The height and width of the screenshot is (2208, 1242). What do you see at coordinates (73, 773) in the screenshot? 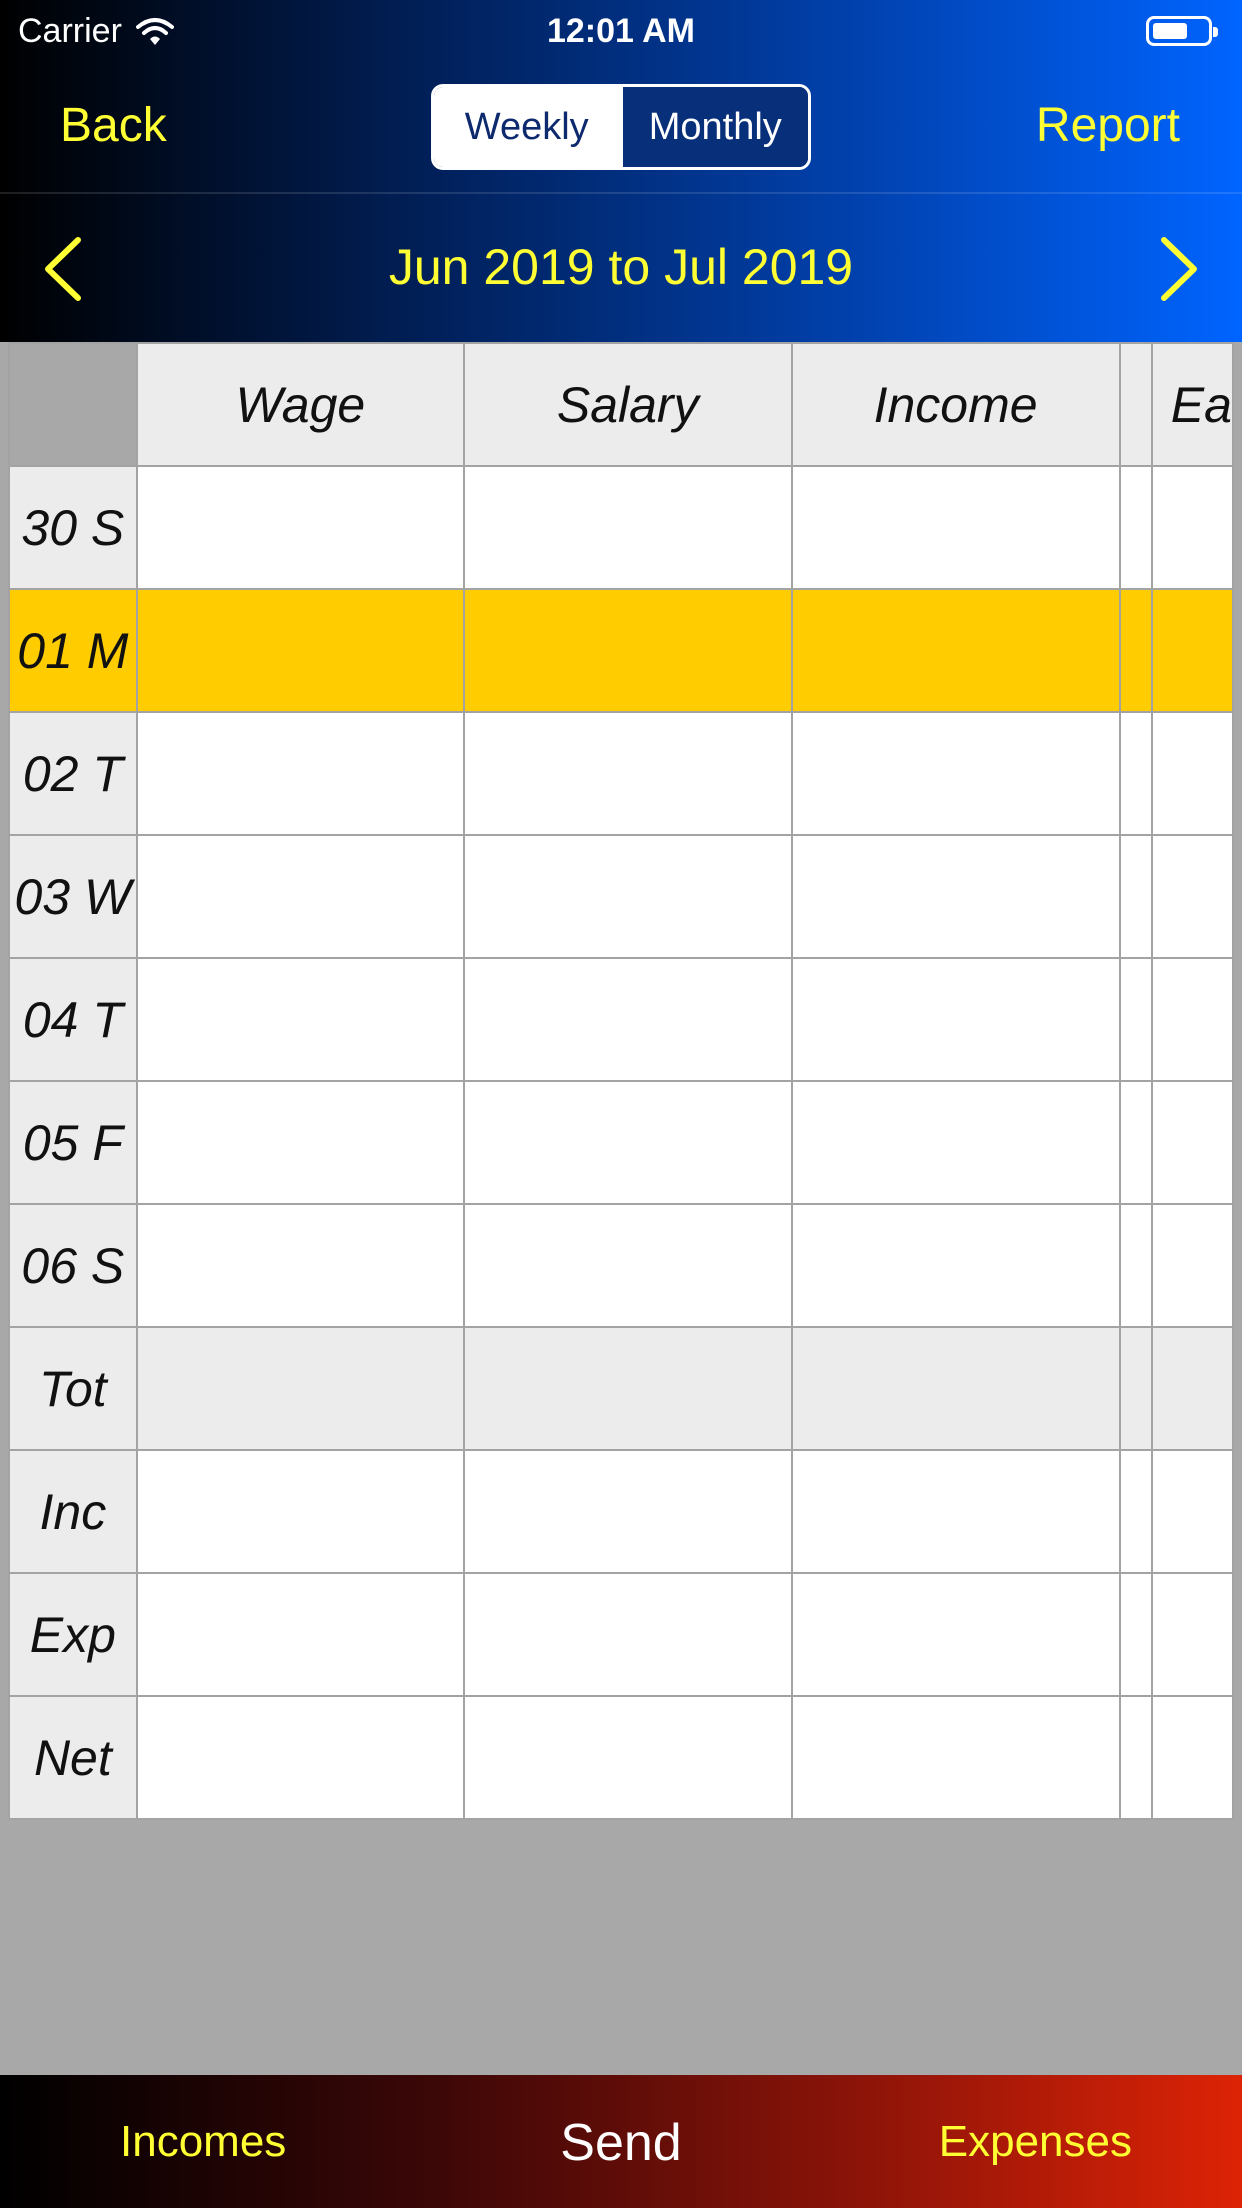
I see `row-label: 02 T` at bounding box center [73, 773].